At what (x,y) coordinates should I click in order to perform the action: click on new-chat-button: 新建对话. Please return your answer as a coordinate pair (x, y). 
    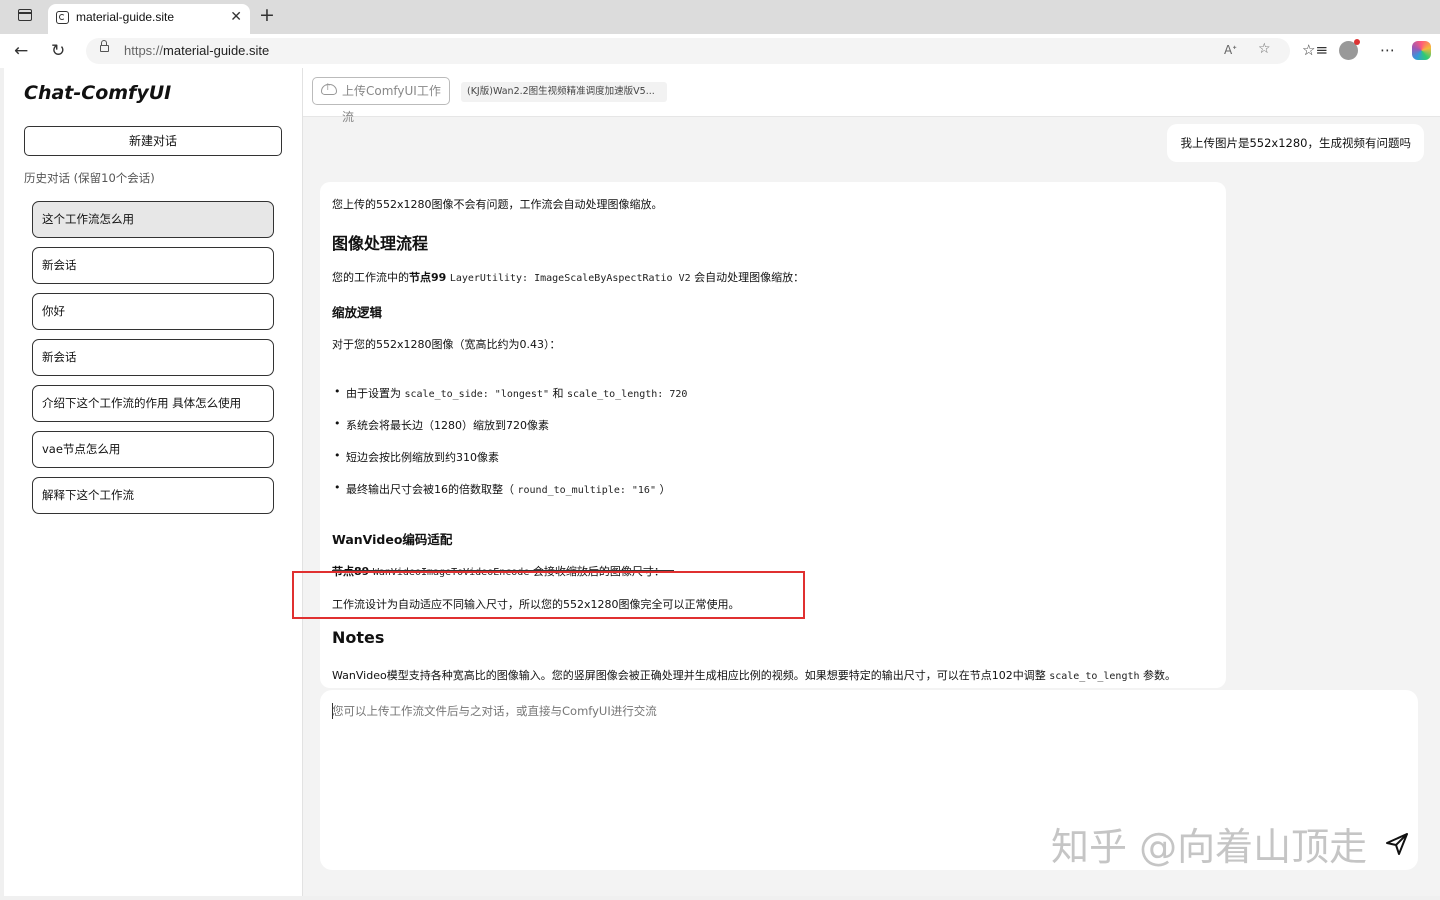
    Looking at the image, I should click on (153, 141).